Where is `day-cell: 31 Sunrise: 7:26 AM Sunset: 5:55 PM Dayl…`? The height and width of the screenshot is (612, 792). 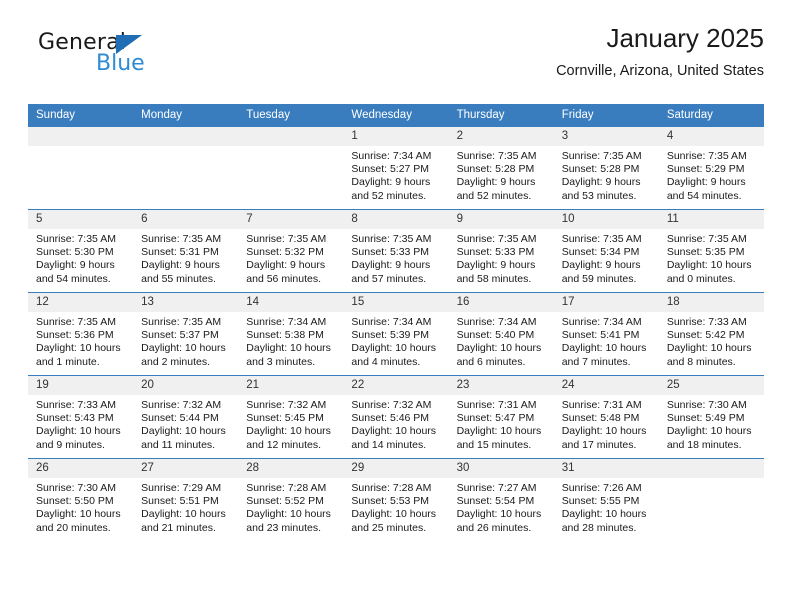 day-cell: 31 Sunrise: 7:26 AM Sunset: 5:55 PM Dayl… is located at coordinates (606, 499).